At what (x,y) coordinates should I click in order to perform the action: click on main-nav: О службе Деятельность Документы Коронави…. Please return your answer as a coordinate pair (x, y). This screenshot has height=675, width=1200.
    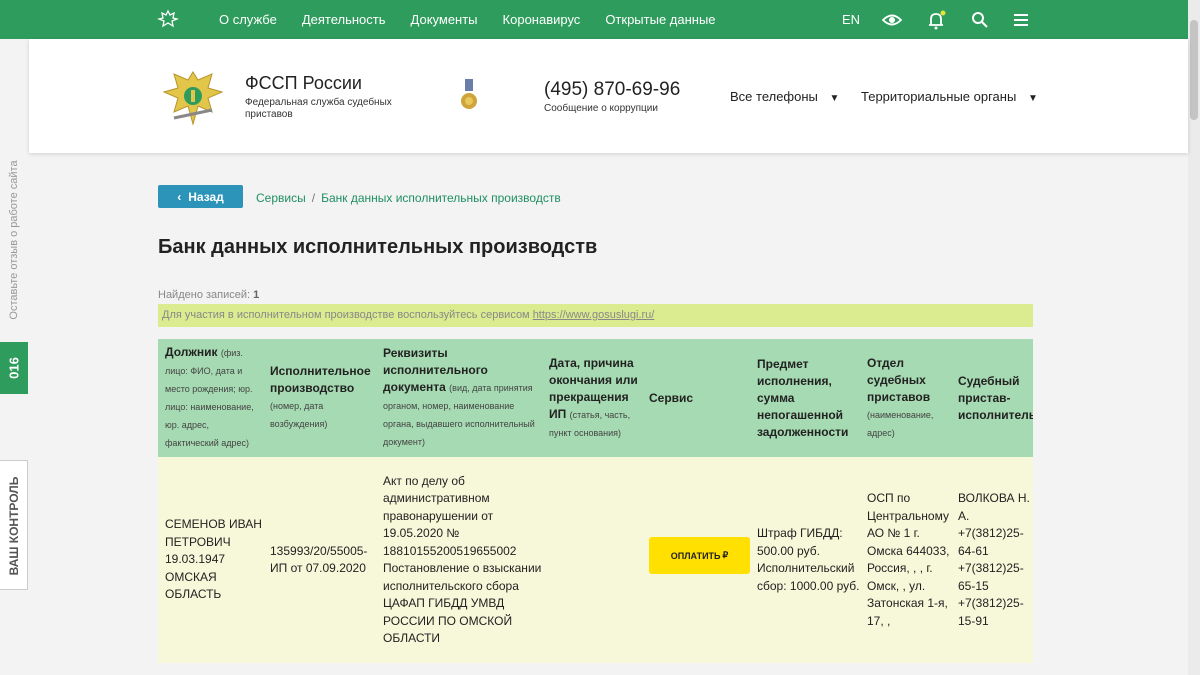
    Looking at the image, I should click on (480, 19).